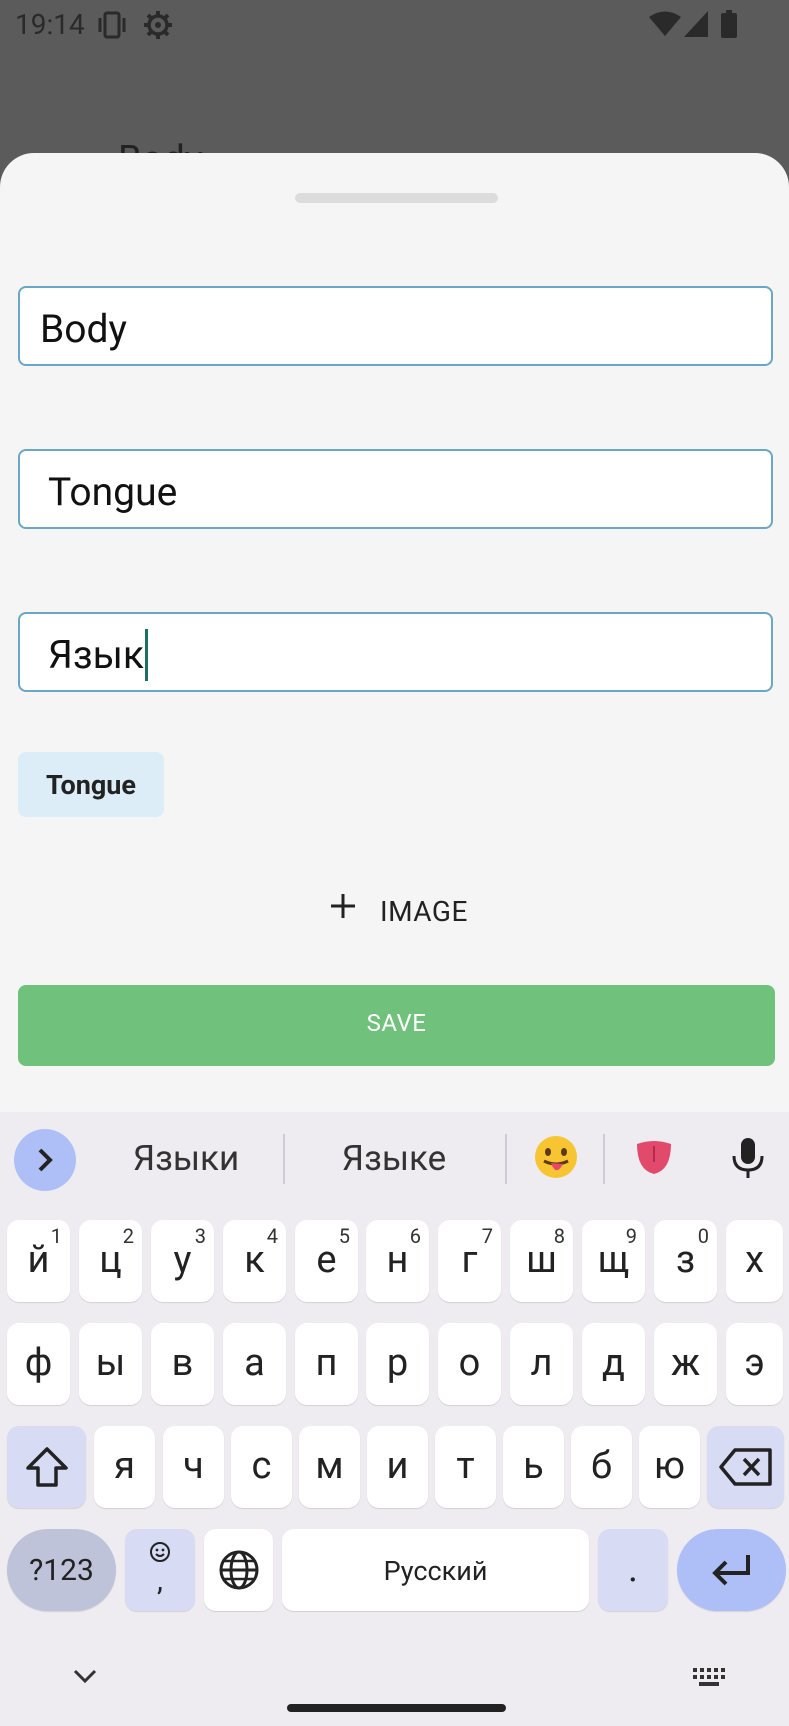 The image size is (789, 1726). I want to click on navigation-bar, so click(394, 1688).